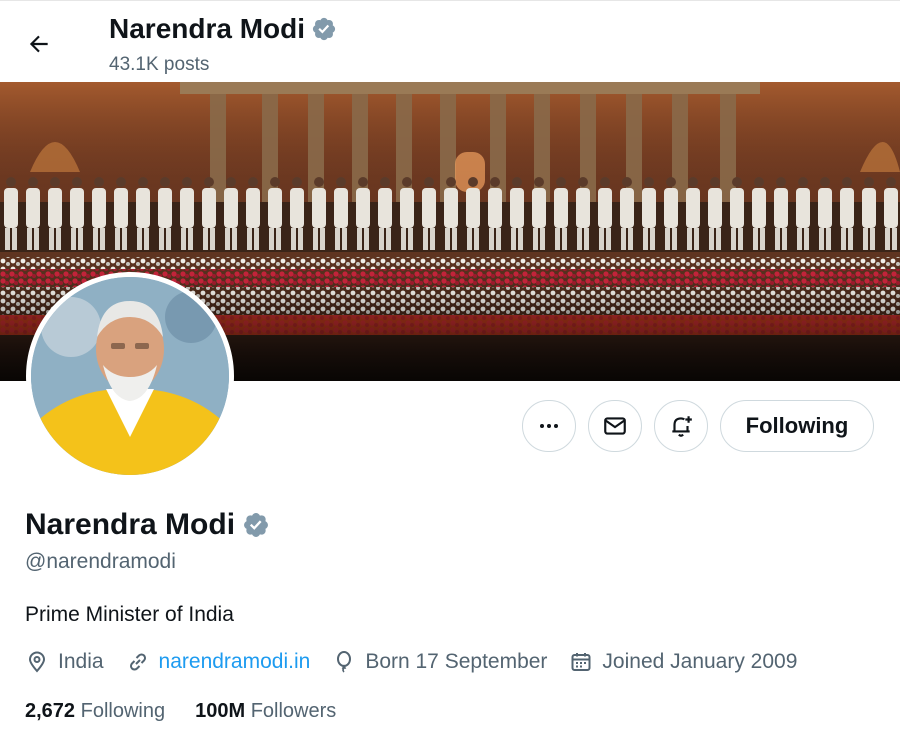 Image resolution: width=900 pixels, height=749 pixels. I want to click on website-item: narendramodi.in, so click(218, 662).